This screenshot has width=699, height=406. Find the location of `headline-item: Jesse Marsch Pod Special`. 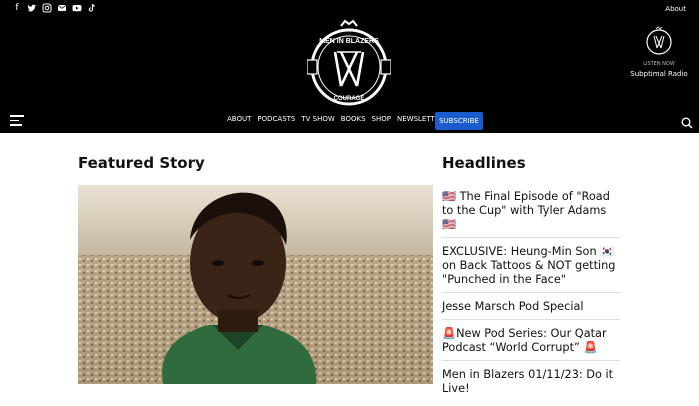

headline-item: Jesse Marsch Pod Special is located at coordinates (531, 309).